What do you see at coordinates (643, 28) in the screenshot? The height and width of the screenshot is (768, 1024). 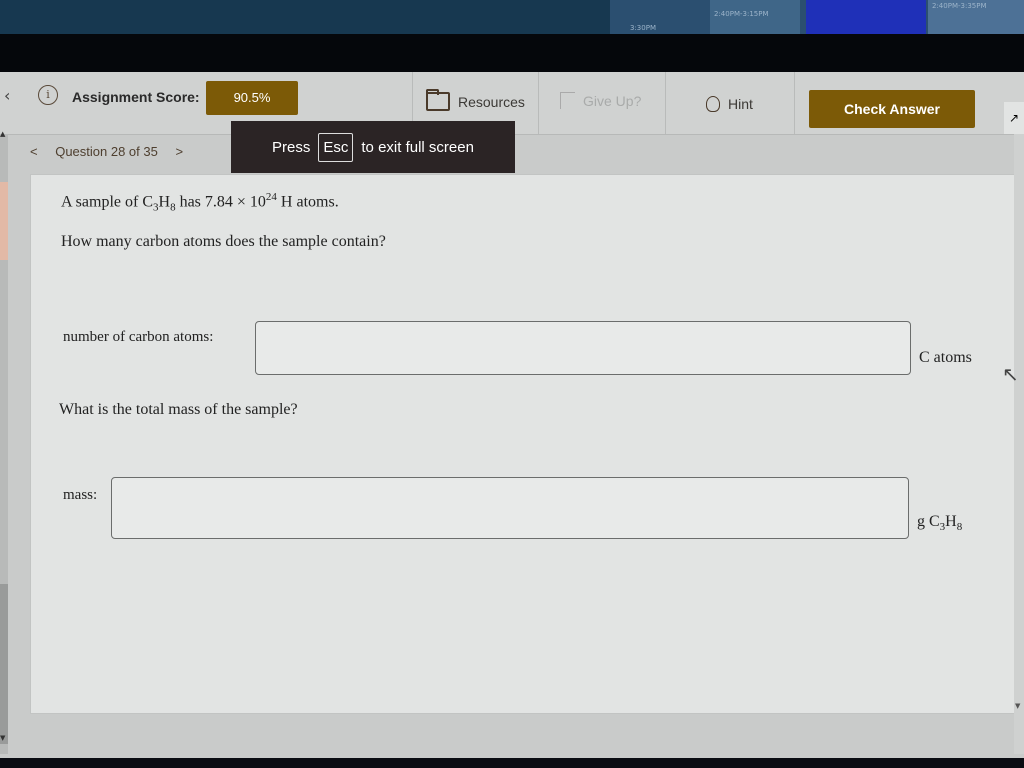 I see `calendar-time: 3:30PM` at bounding box center [643, 28].